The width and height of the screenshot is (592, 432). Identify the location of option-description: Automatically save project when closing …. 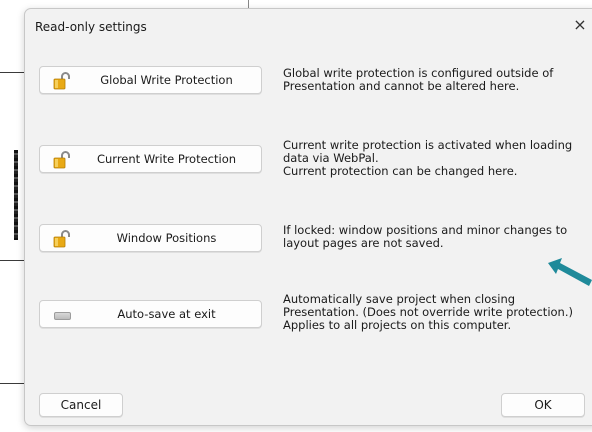
(433, 312).